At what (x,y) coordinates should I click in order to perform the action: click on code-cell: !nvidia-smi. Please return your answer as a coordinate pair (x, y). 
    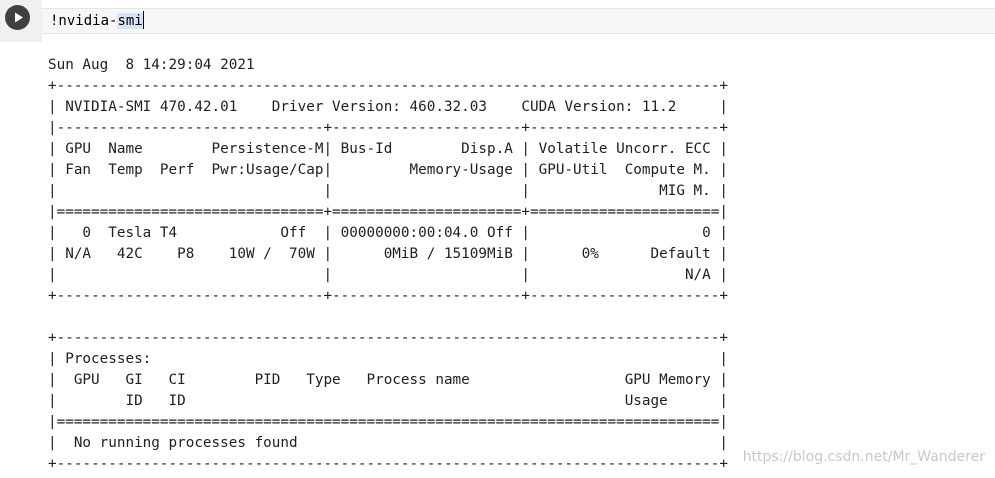
    Looking at the image, I should click on (497, 21).